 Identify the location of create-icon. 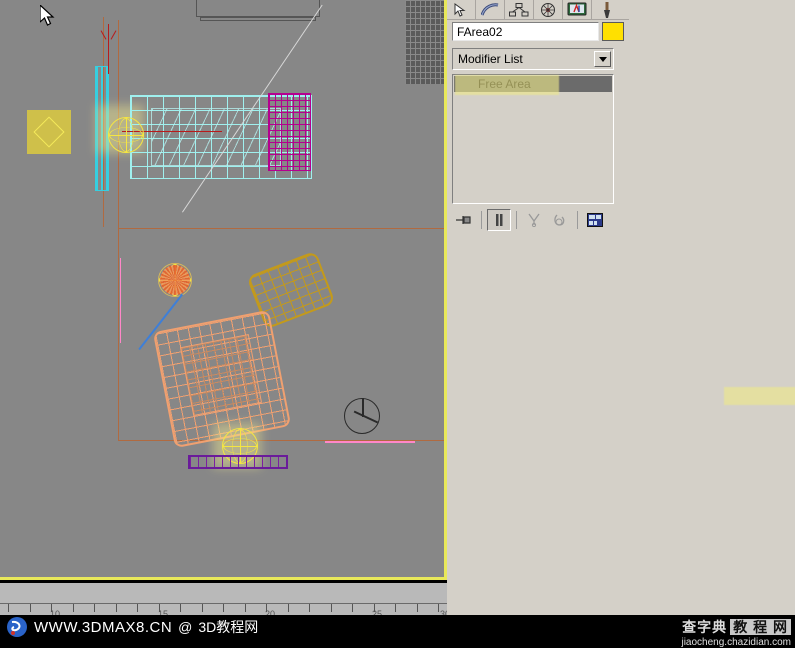
(461, 9).